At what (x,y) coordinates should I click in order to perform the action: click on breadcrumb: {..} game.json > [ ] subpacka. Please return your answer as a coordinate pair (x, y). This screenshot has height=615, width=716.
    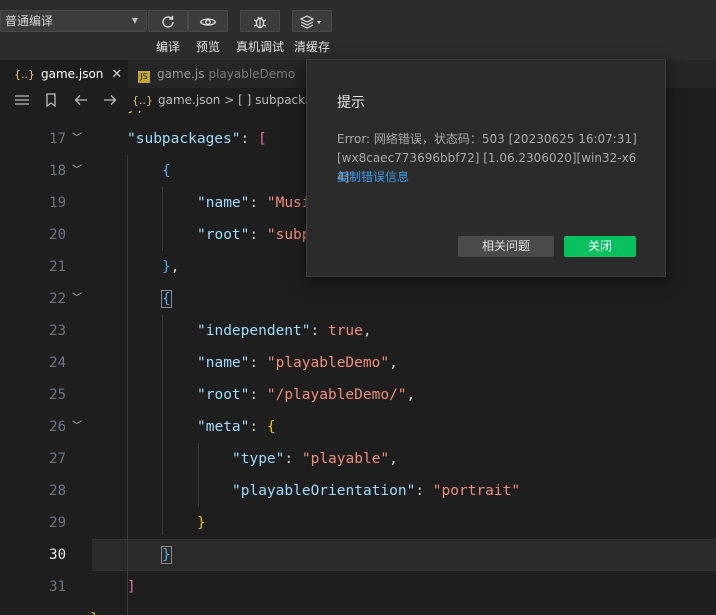
    Looking at the image, I should click on (222, 100).